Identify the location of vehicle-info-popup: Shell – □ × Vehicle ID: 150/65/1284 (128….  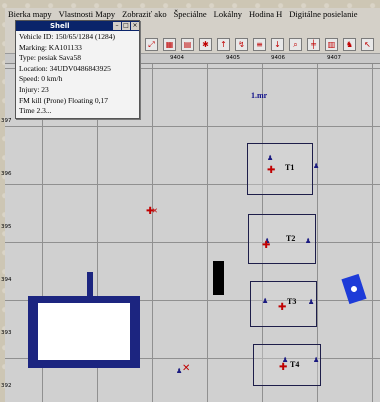
(77, 69).